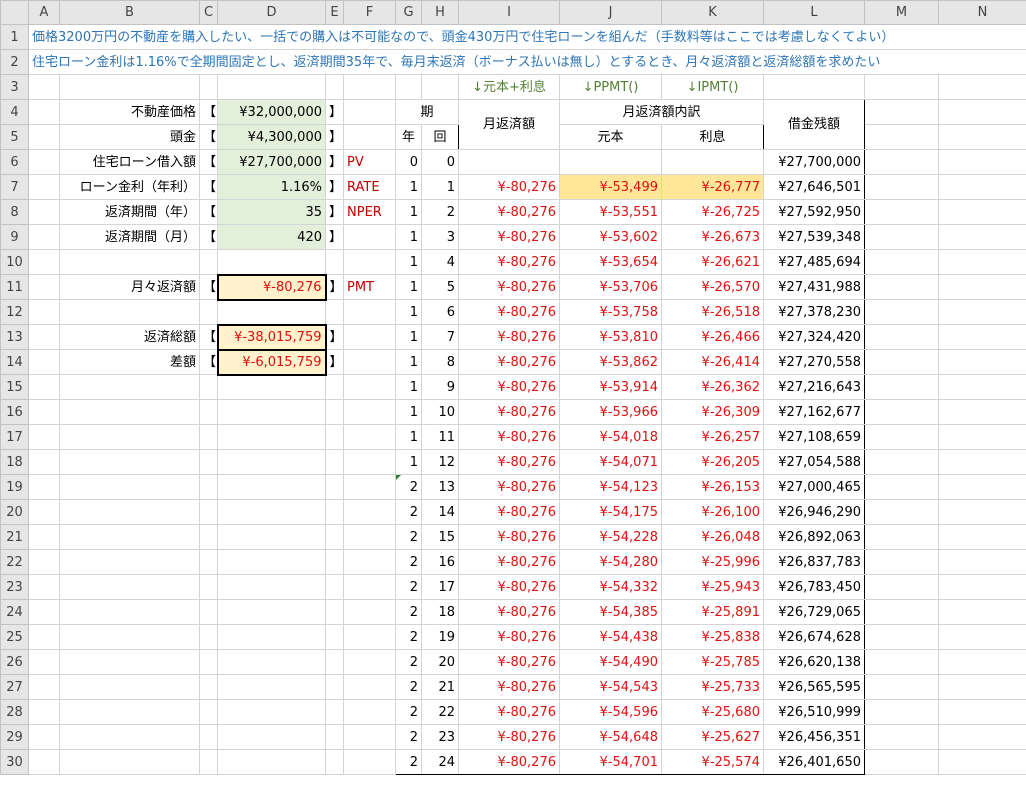  I want to click on input-value-r13: ¥-38,015,759, so click(271, 337).